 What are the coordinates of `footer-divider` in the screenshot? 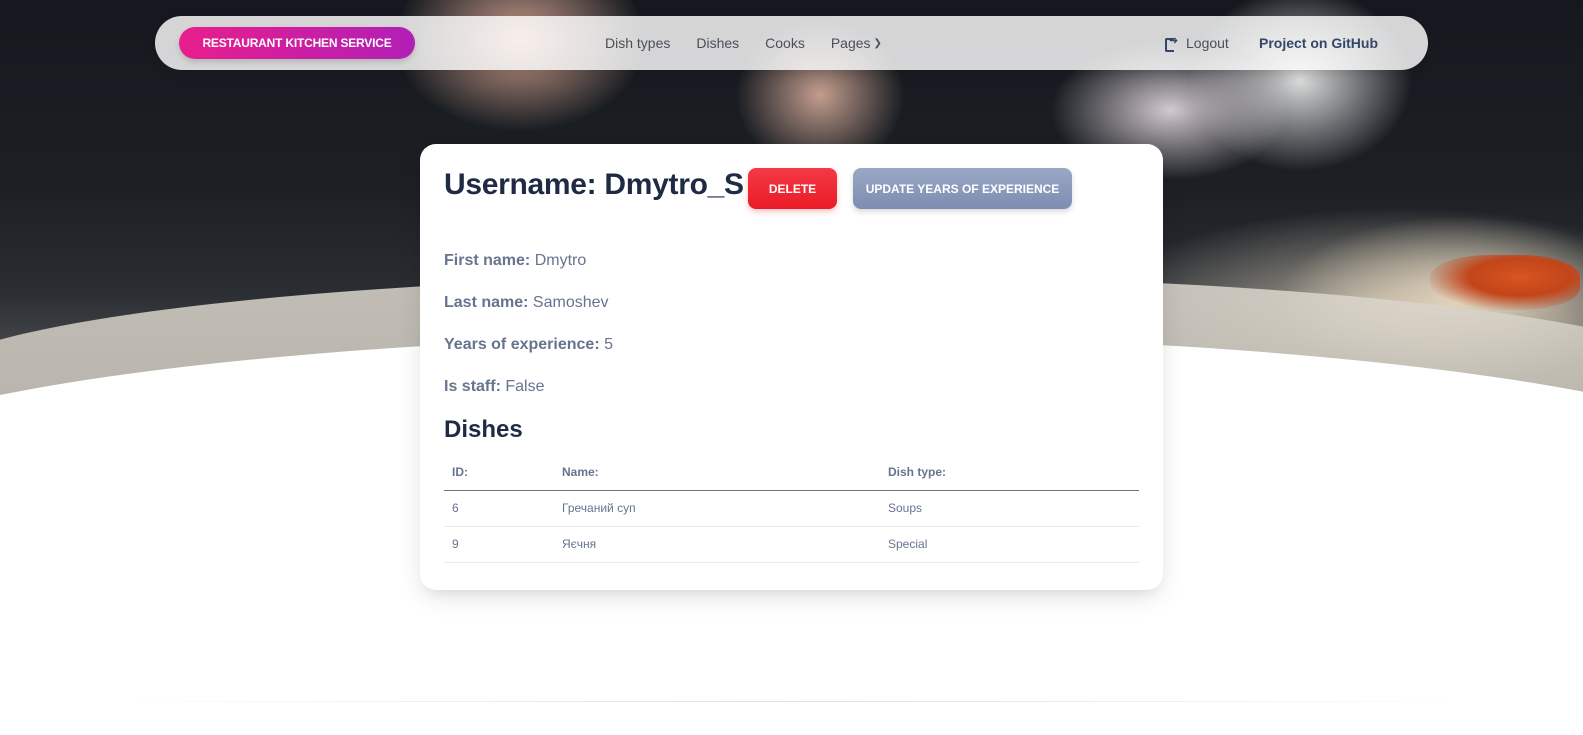 It's located at (791, 701).